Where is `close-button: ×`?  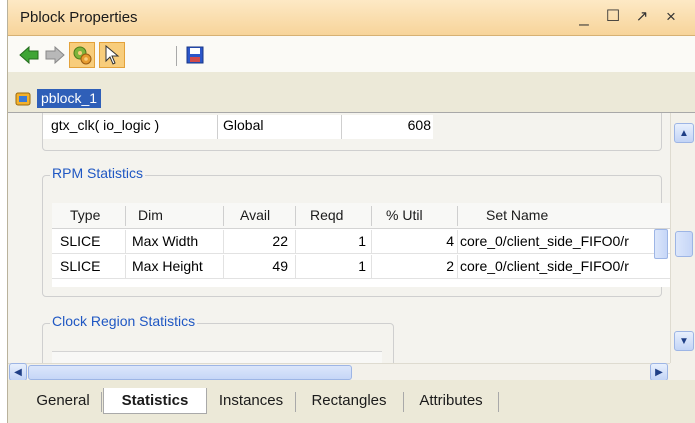
close-button: × is located at coordinates (671, 17).